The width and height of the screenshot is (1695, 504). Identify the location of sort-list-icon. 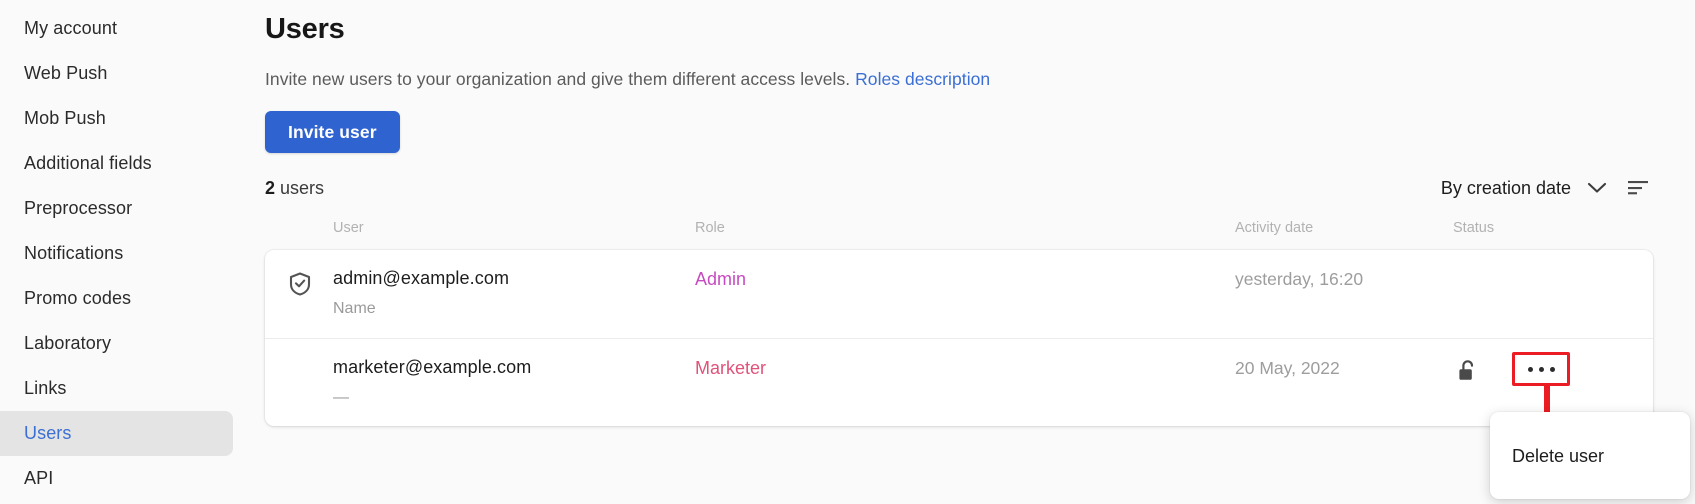
(1639, 188).